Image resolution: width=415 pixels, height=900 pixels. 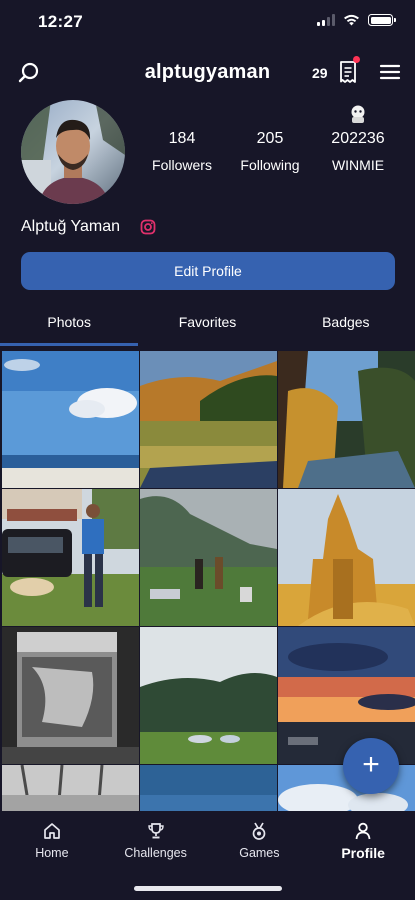 What do you see at coordinates (346, 324) in the screenshot?
I see `tab-badges: Badges` at bounding box center [346, 324].